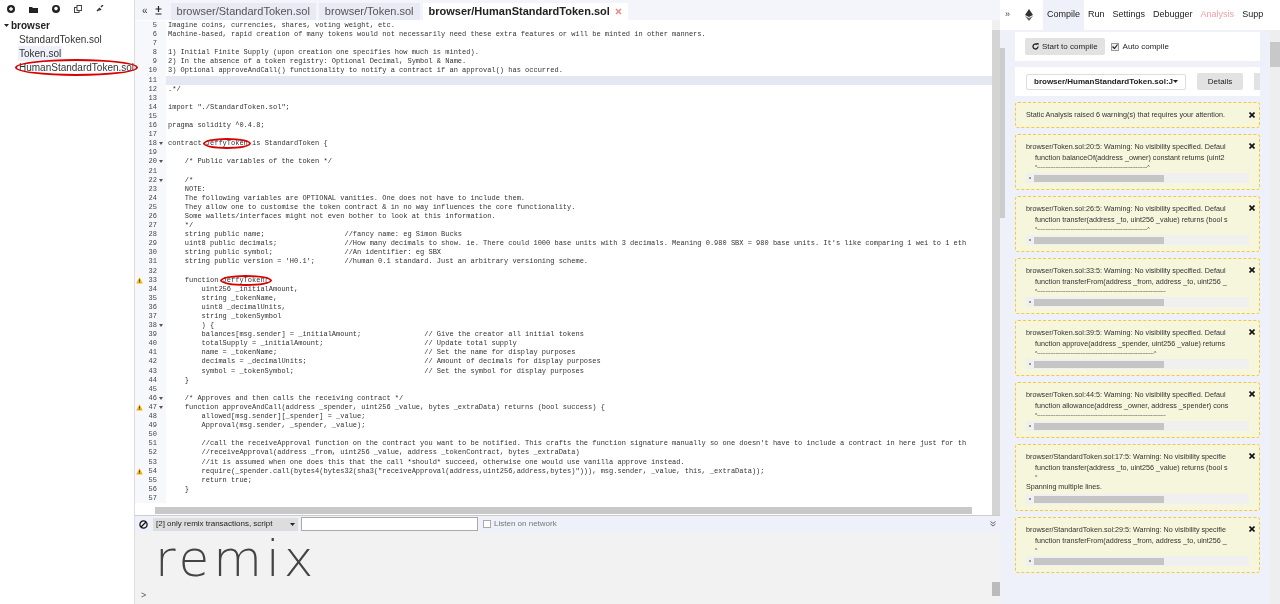 The height and width of the screenshot is (604, 1280). I want to click on file-tab: browser/HumanStandardToken.sol, so click(525, 11).